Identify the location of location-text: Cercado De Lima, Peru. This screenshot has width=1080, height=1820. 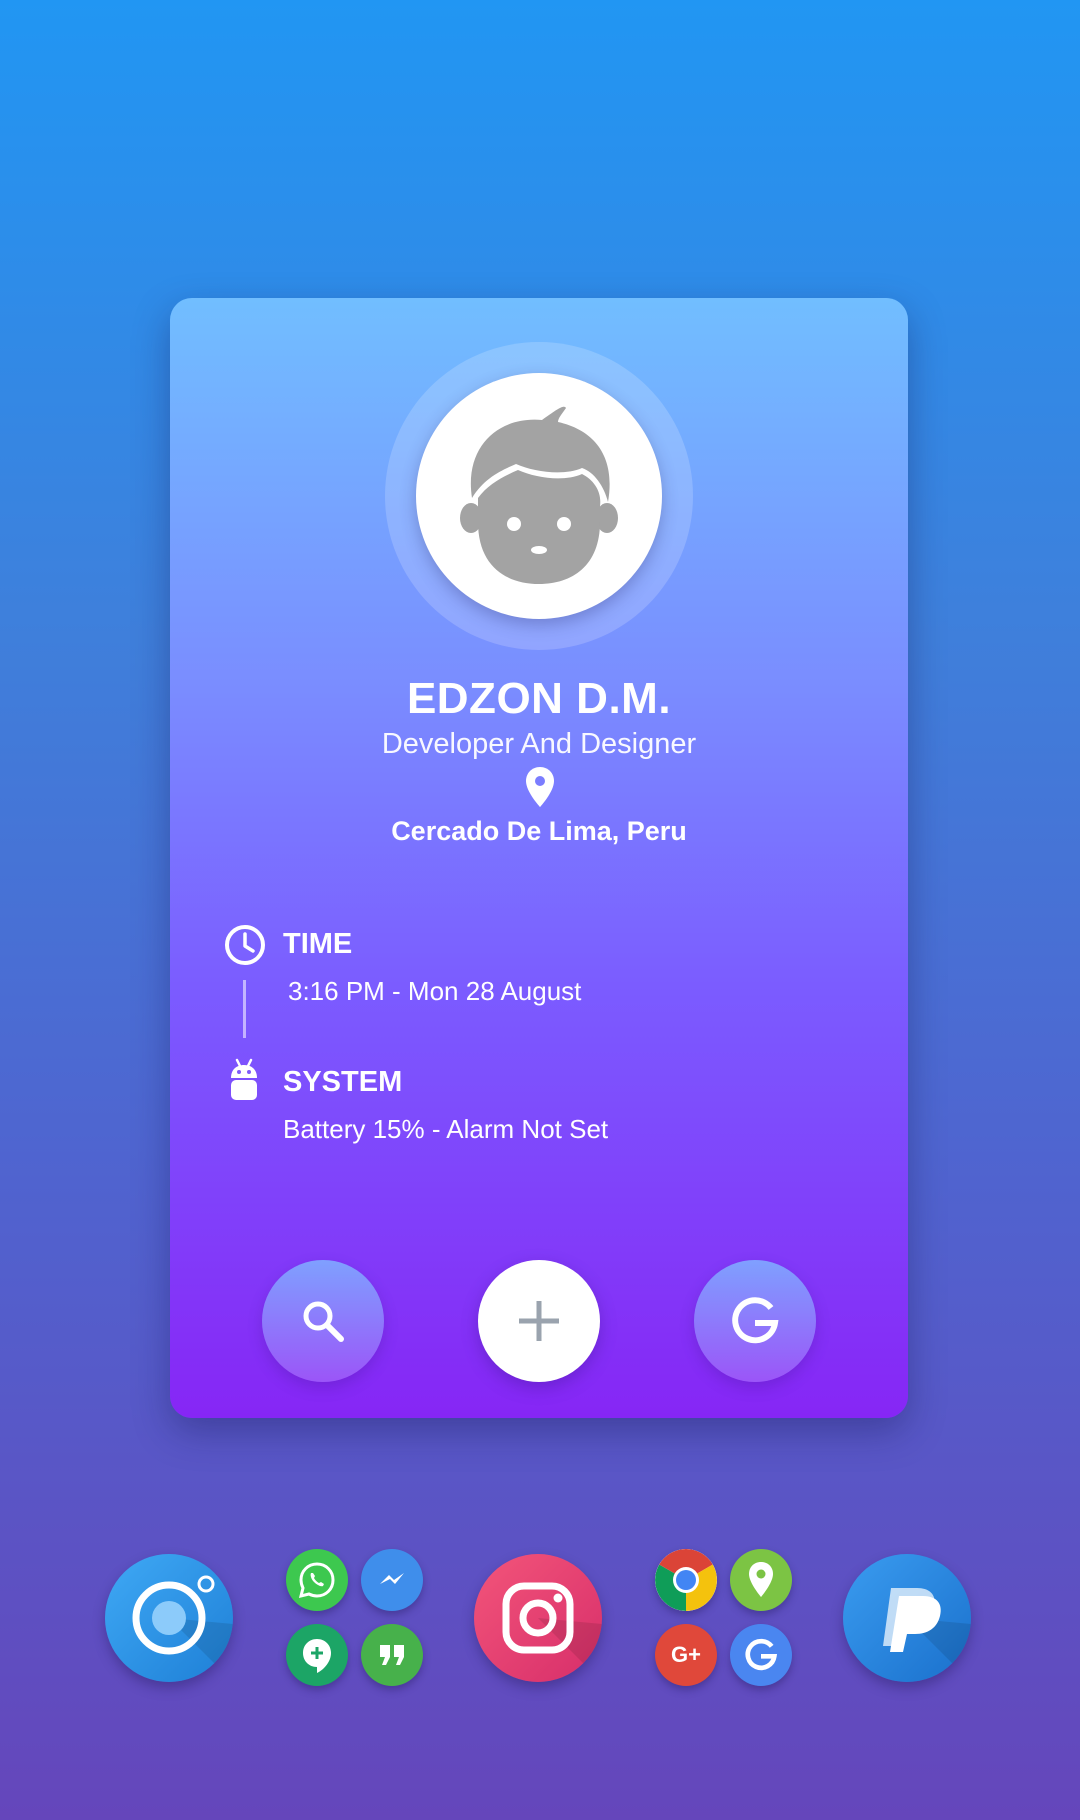
(539, 831).